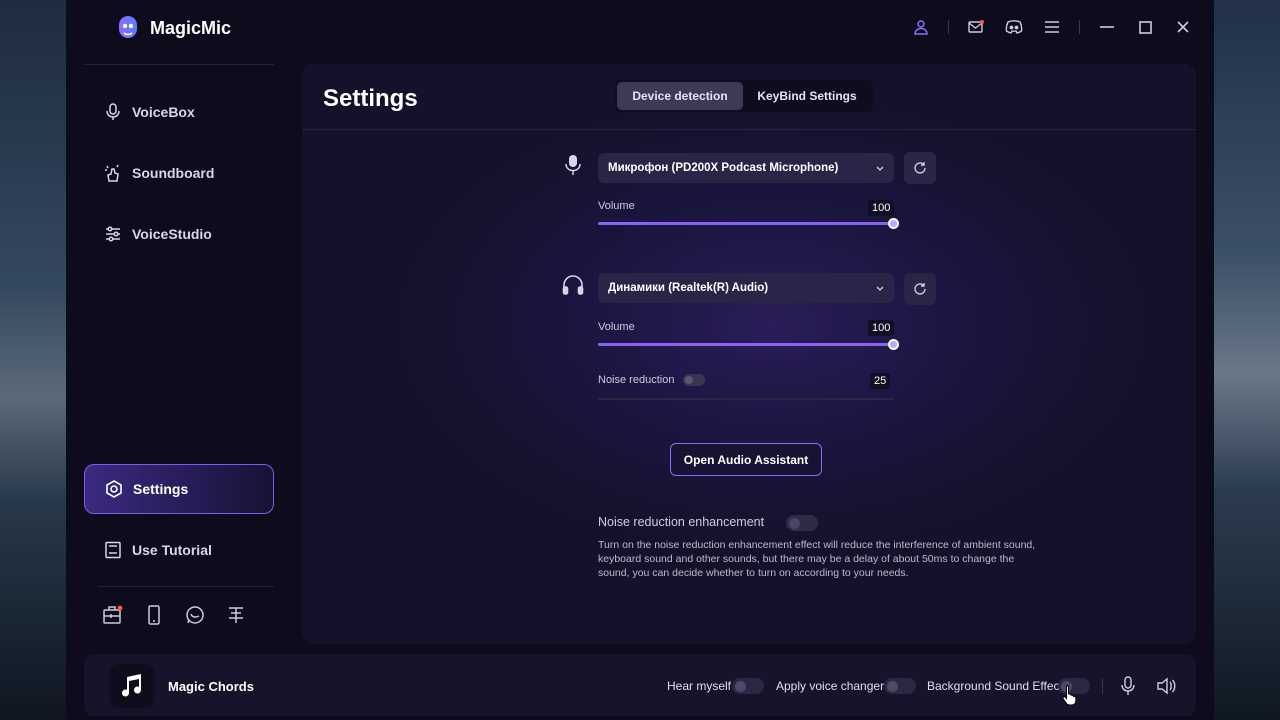  What do you see at coordinates (236, 615) in the screenshot?
I see `feedback-icon` at bounding box center [236, 615].